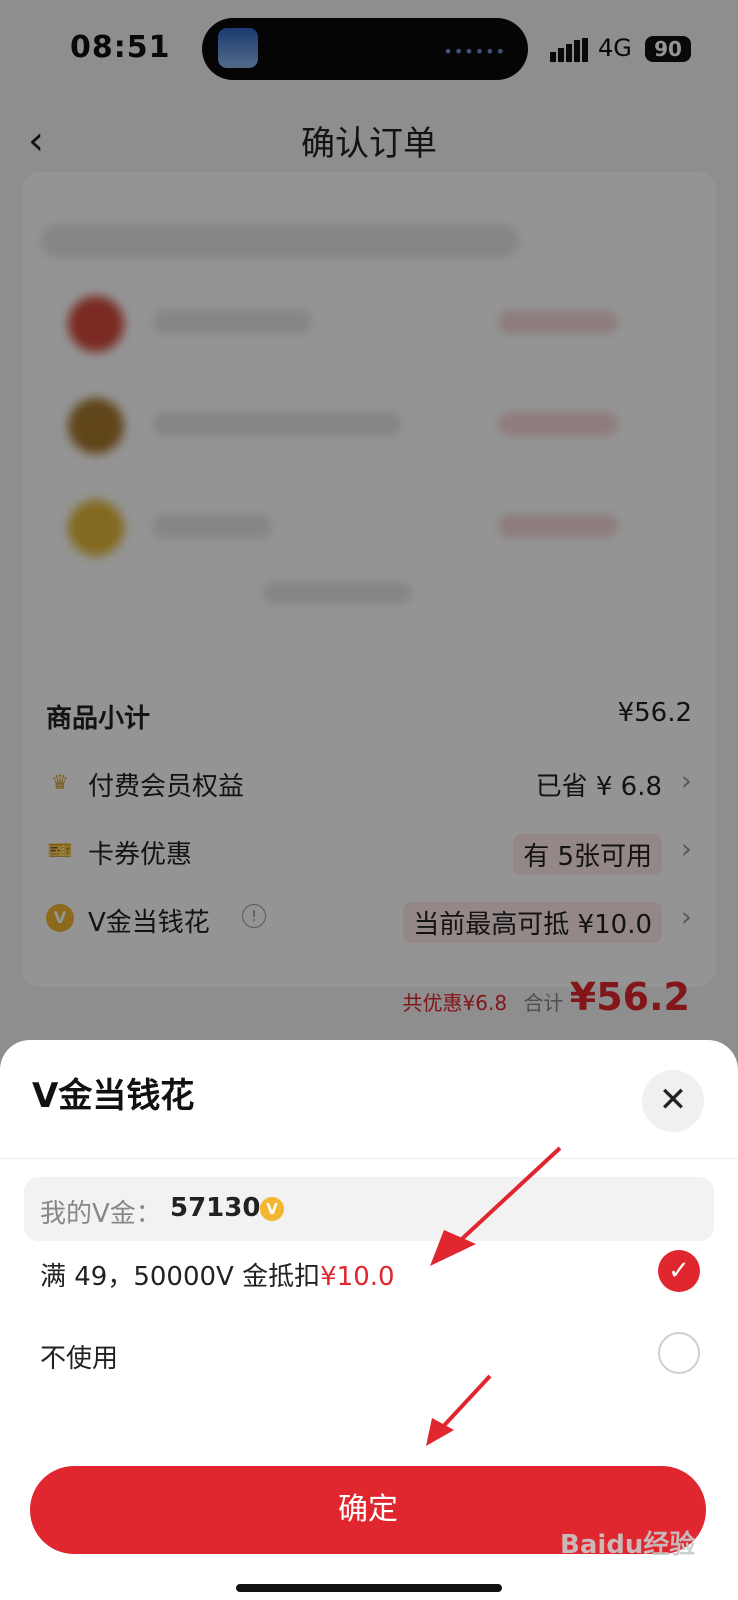  Describe the element at coordinates (113, 1096) in the screenshot. I see `sheet-title: V金当钱花` at that location.